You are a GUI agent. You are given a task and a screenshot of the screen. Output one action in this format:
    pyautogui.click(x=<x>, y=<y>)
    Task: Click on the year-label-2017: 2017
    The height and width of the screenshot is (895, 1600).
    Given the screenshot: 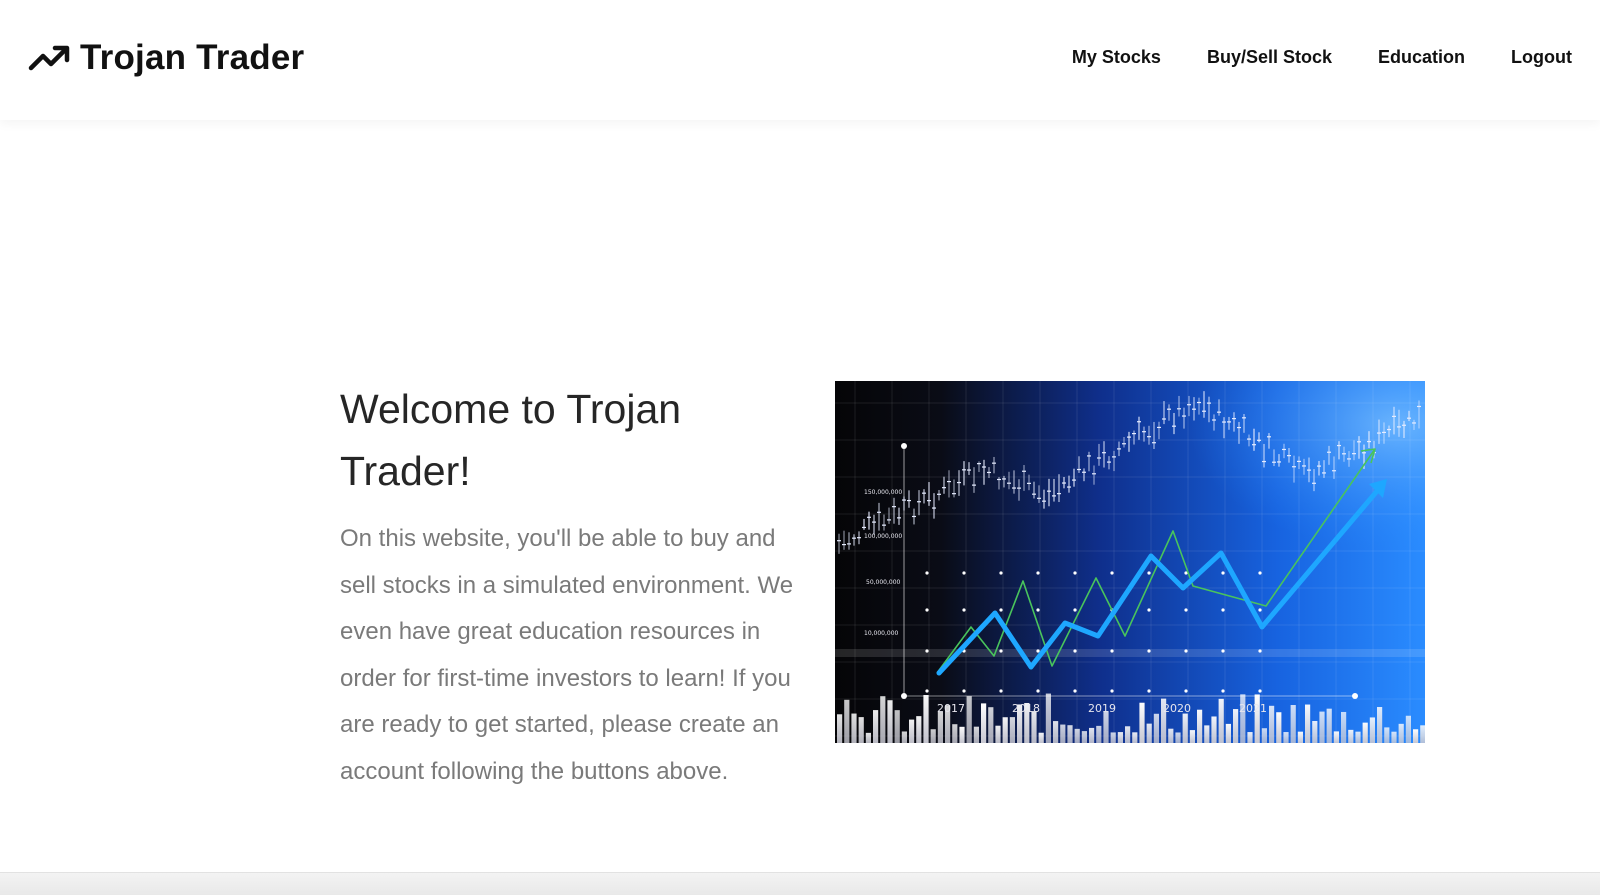 What is the action you would take?
    pyautogui.click(x=951, y=708)
    